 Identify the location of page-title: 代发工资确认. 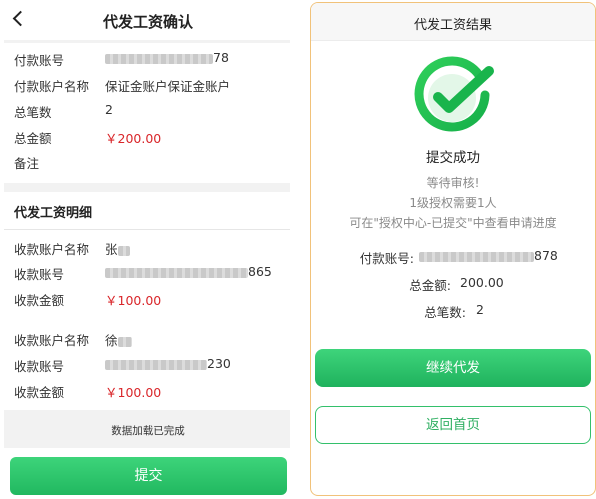
(147, 22).